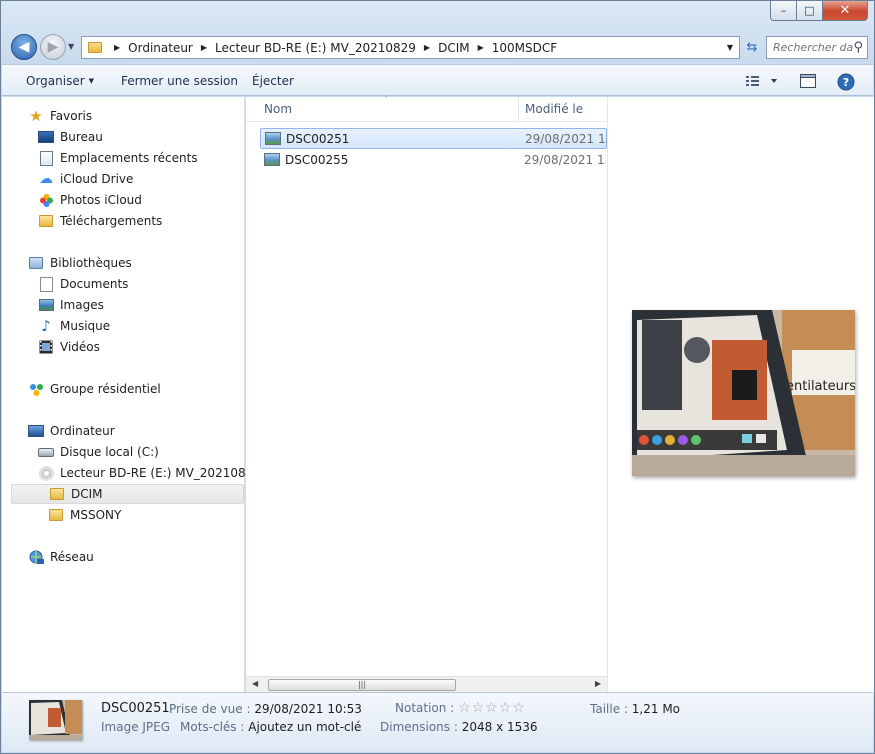 This screenshot has width=875, height=754. Describe the element at coordinates (71, 431) in the screenshot. I see `sidebar-computer: Ordinateur` at that location.